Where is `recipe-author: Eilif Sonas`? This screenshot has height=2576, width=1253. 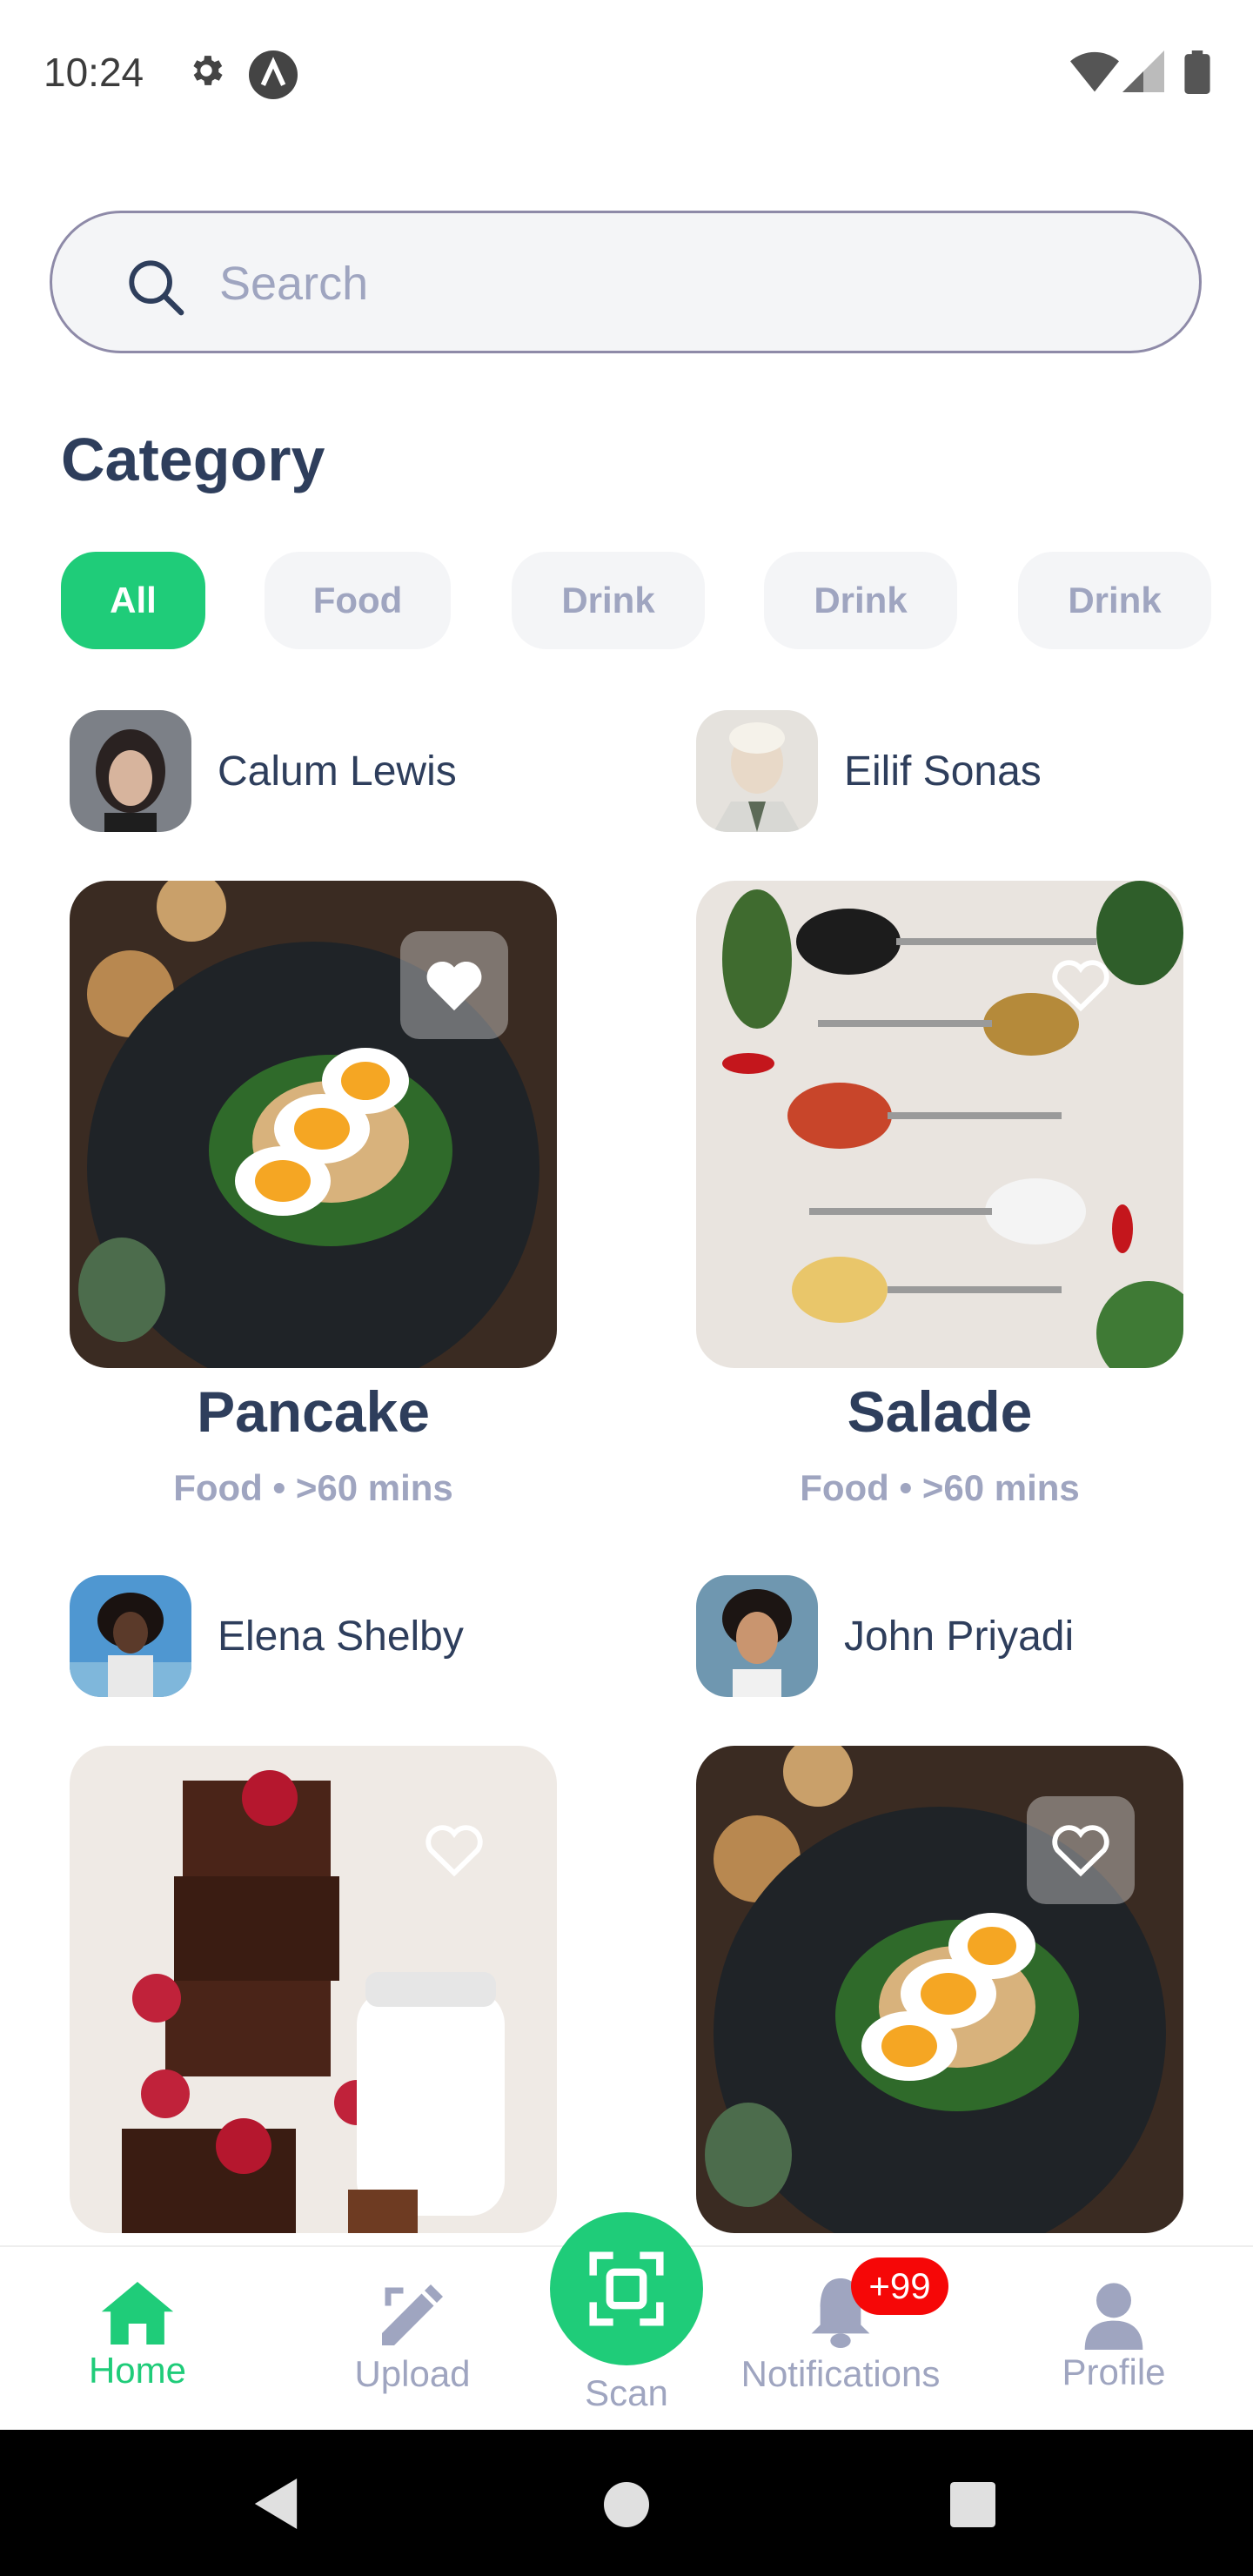 recipe-author: Eilif Sonas is located at coordinates (869, 771).